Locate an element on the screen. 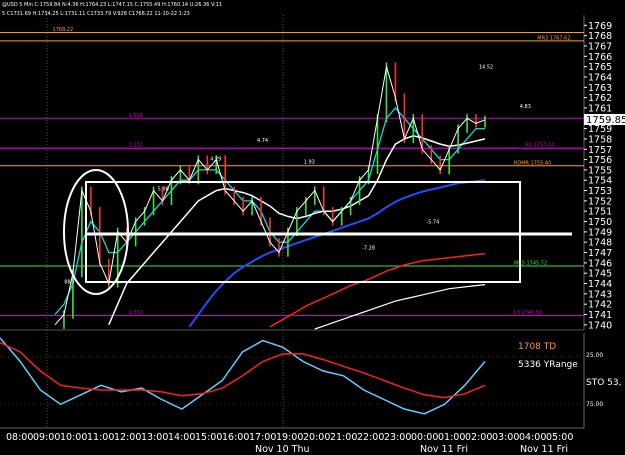 The width and height of the screenshot is (625, 455). yrange-label: 5336 YRange is located at coordinates (548, 365).